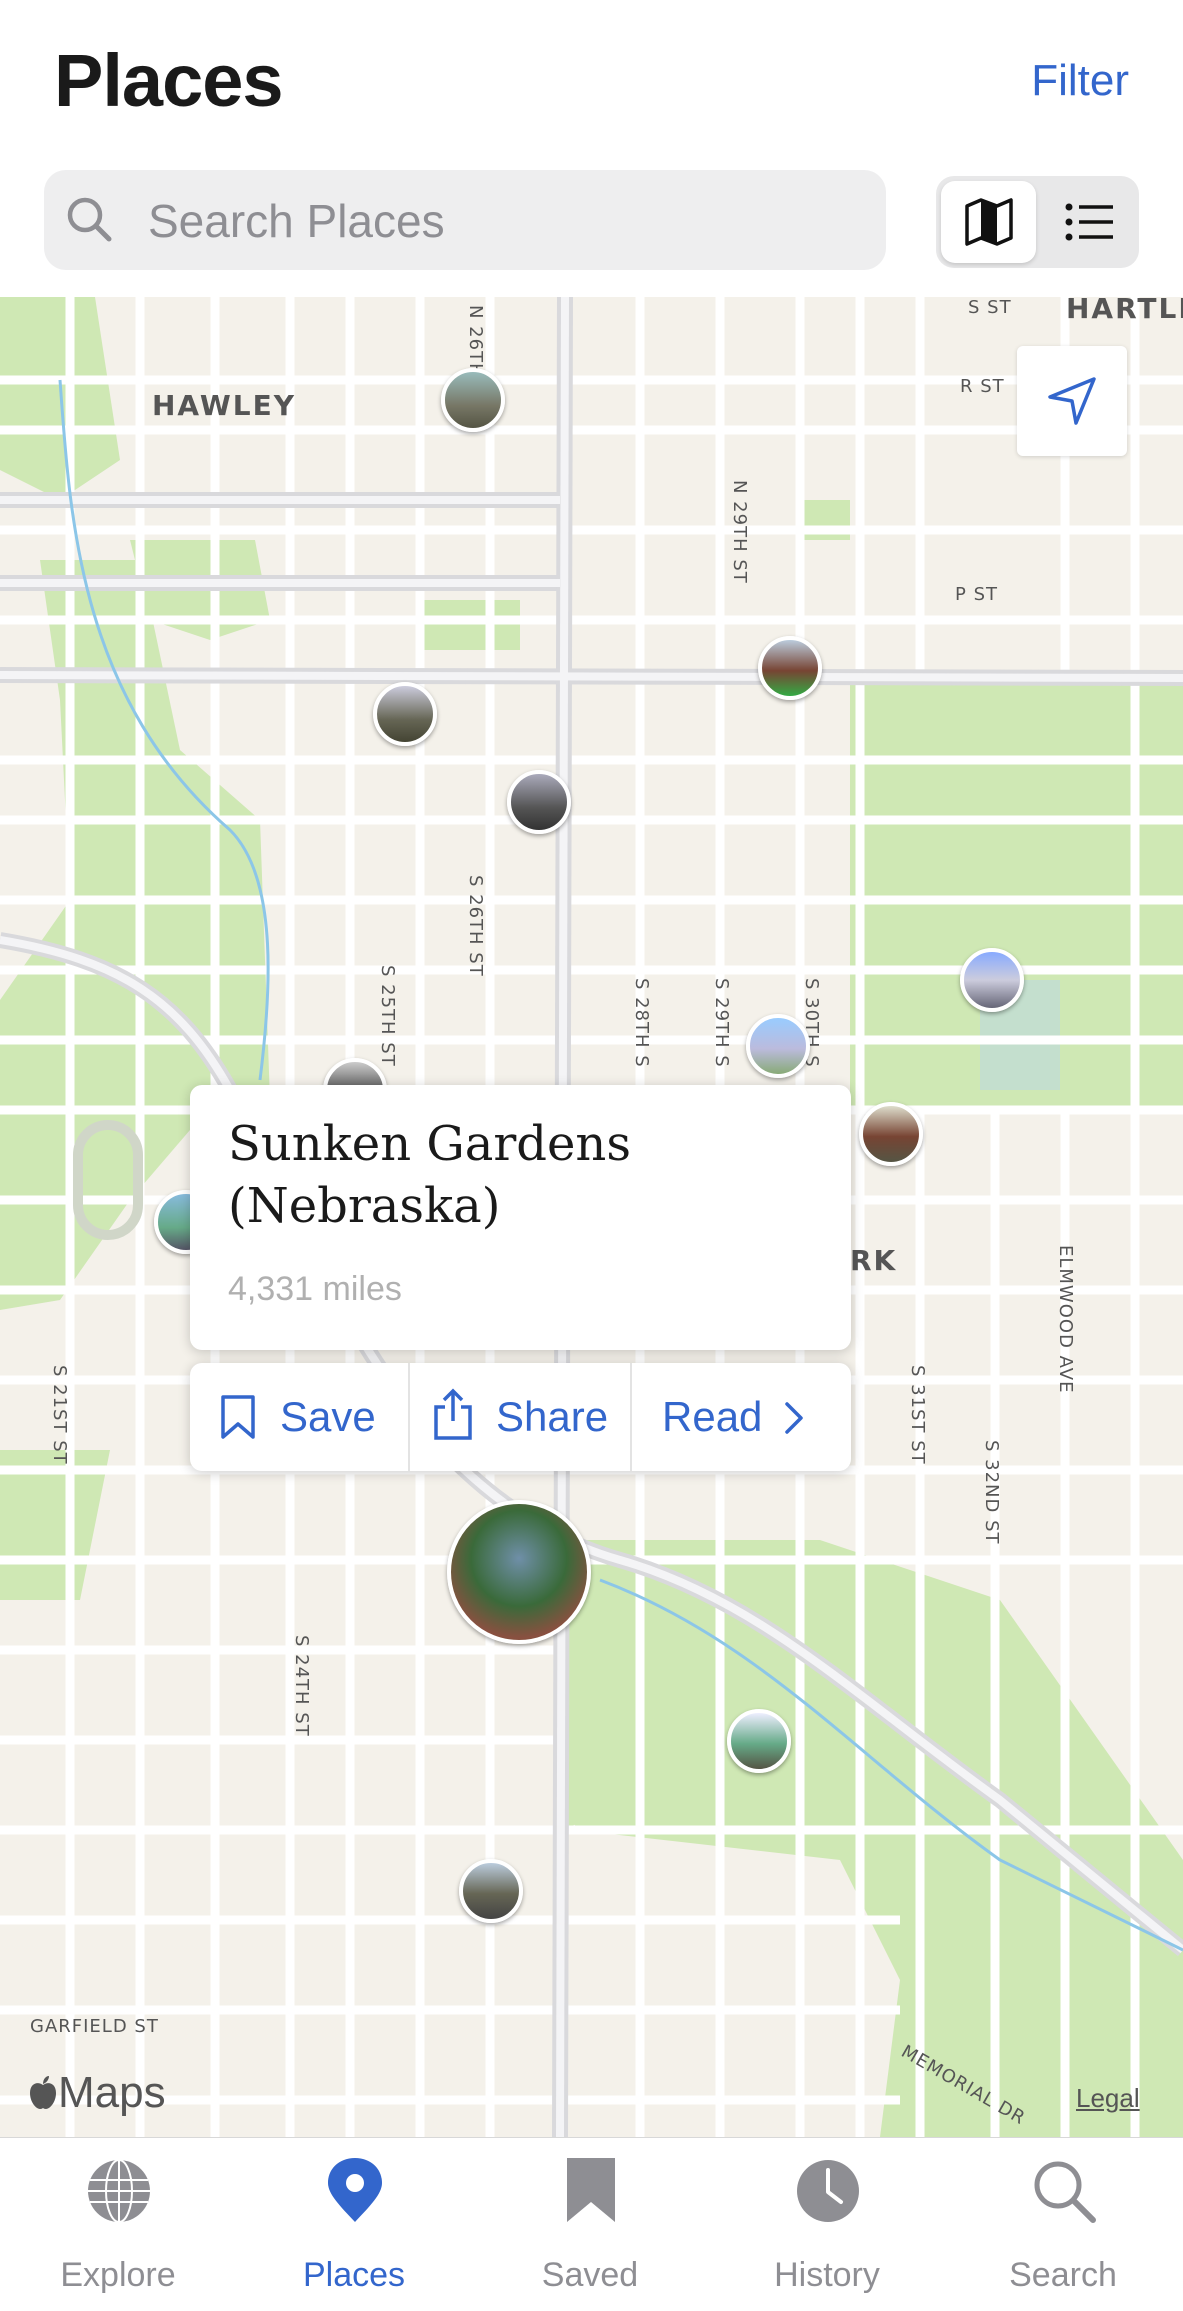  What do you see at coordinates (741, 1417) in the screenshot?
I see `read-button: Read` at bounding box center [741, 1417].